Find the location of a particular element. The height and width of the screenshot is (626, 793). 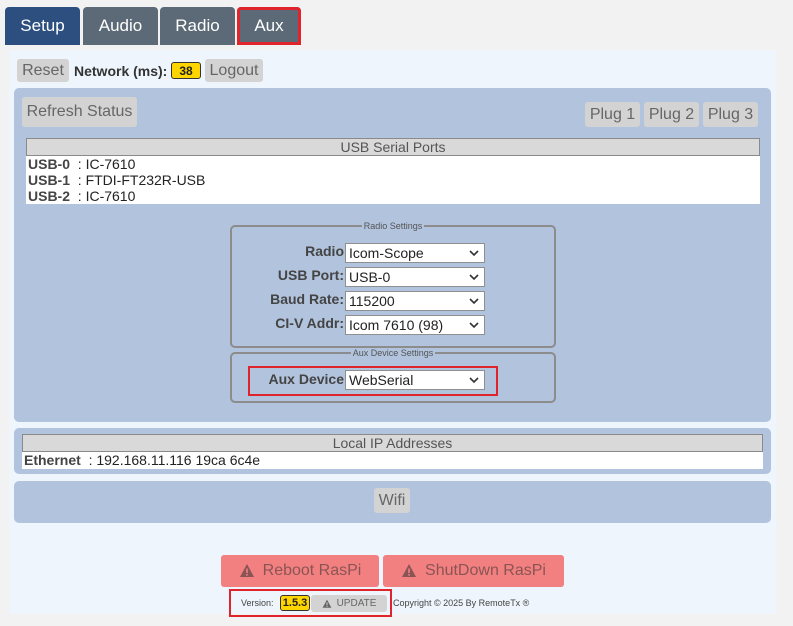

aux-device-select: WebSerial is located at coordinates (415, 380).